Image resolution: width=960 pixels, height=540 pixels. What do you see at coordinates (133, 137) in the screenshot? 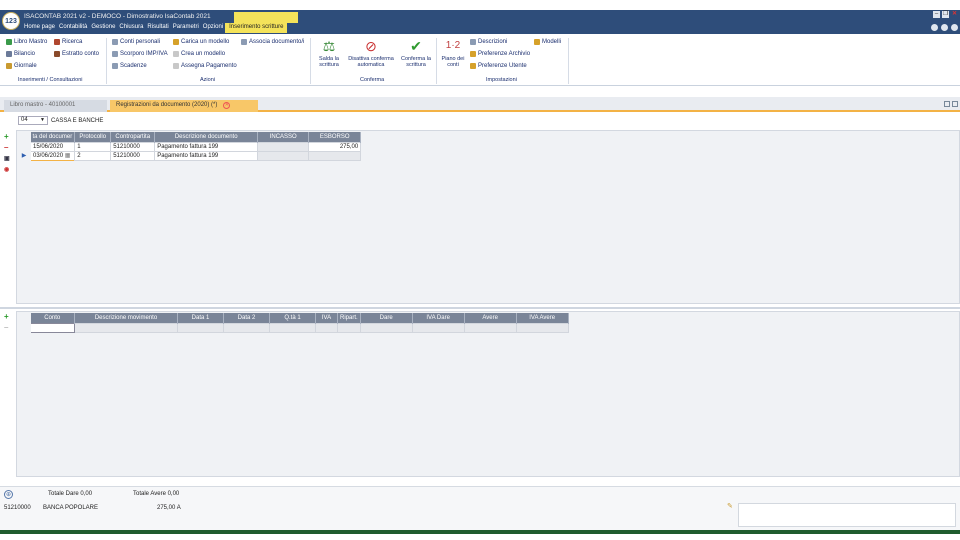
I see `col-contropartita: Contropartita` at bounding box center [133, 137].